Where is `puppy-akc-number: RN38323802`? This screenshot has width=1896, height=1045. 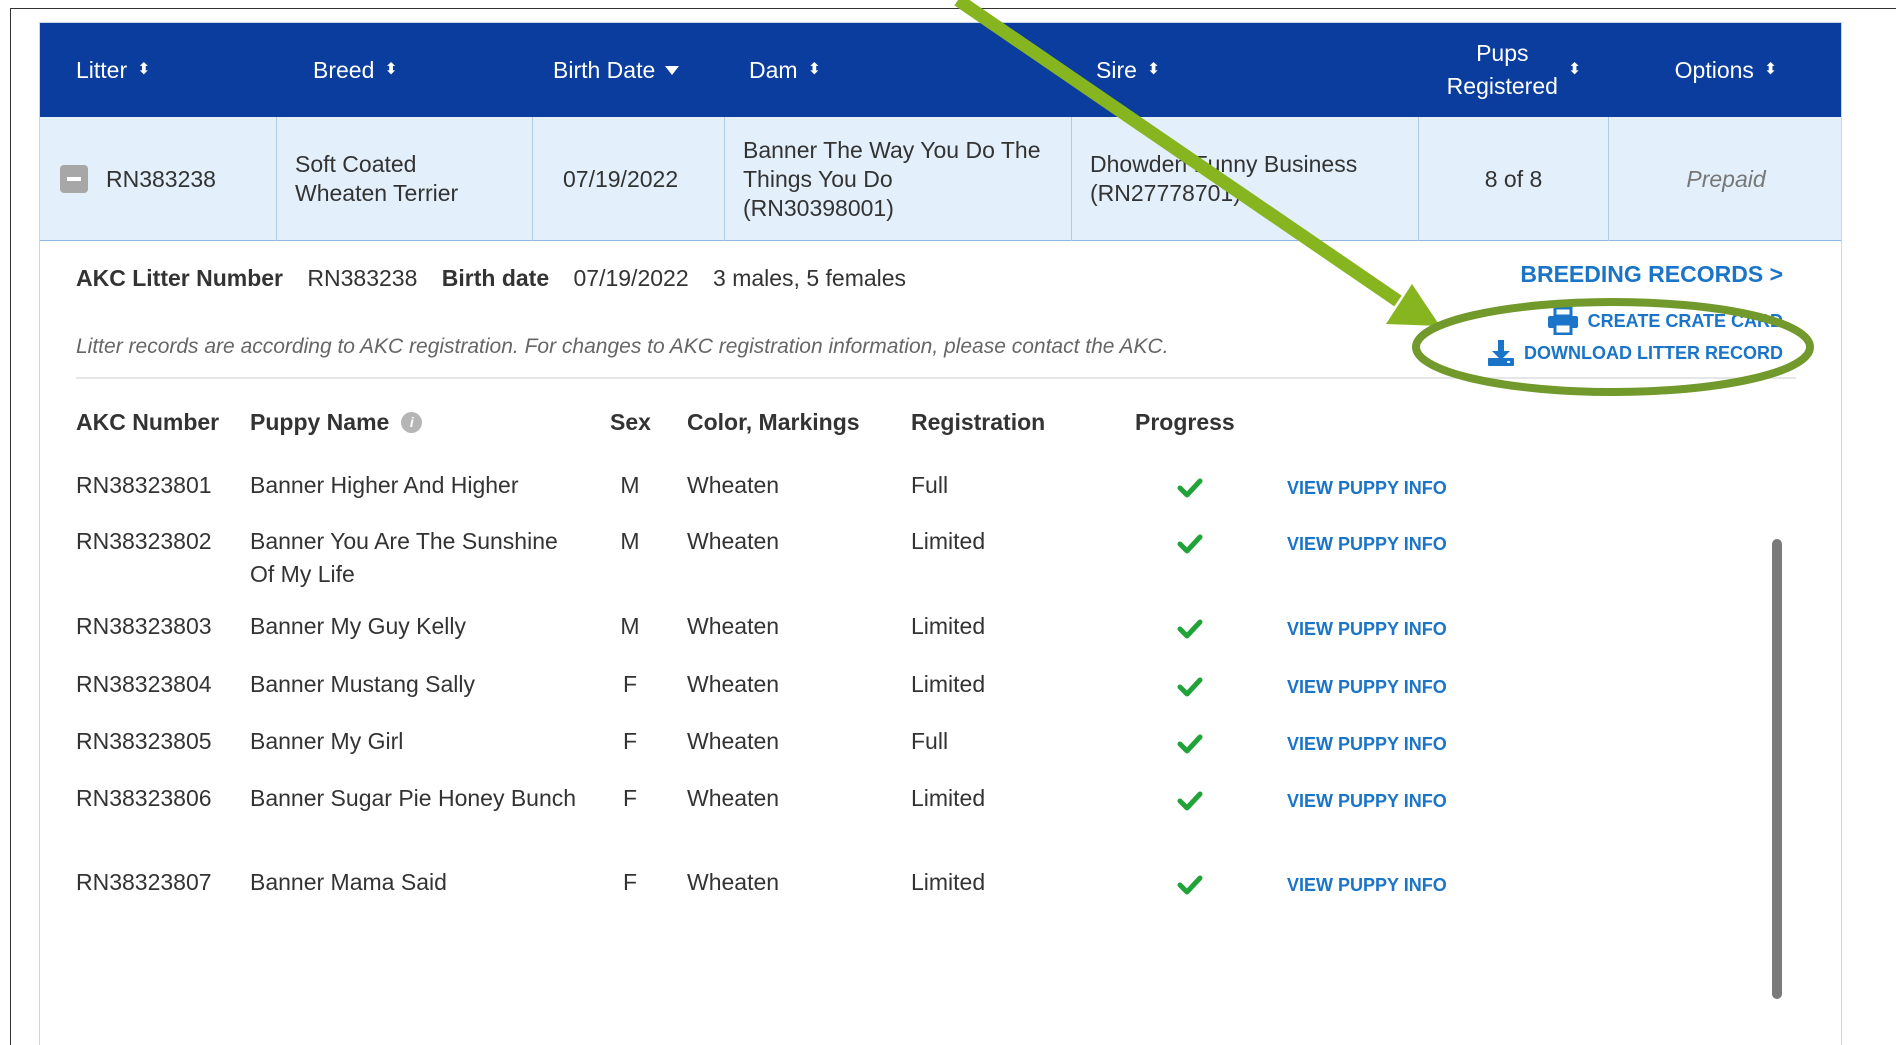 puppy-akc-number: RN38323802 is located at coordinates (144, 541).